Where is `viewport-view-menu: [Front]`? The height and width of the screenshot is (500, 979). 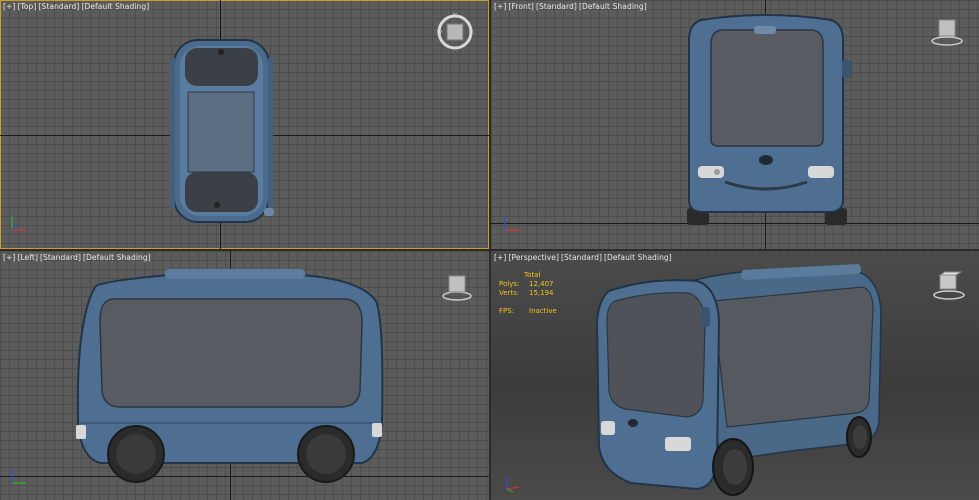 viewport-view-menu: [Front] is located at coordinates (521, 6).